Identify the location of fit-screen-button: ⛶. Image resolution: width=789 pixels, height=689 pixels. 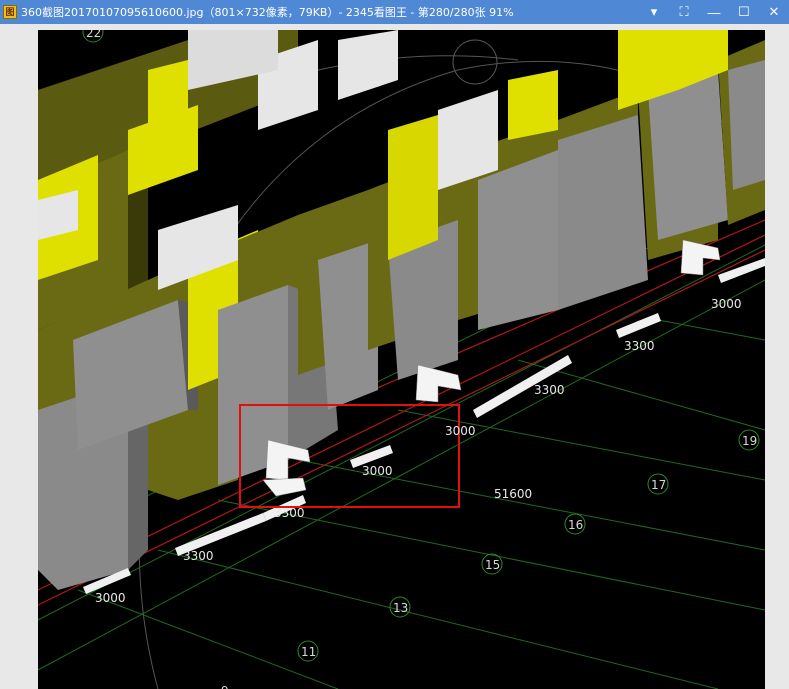
(684, 12).